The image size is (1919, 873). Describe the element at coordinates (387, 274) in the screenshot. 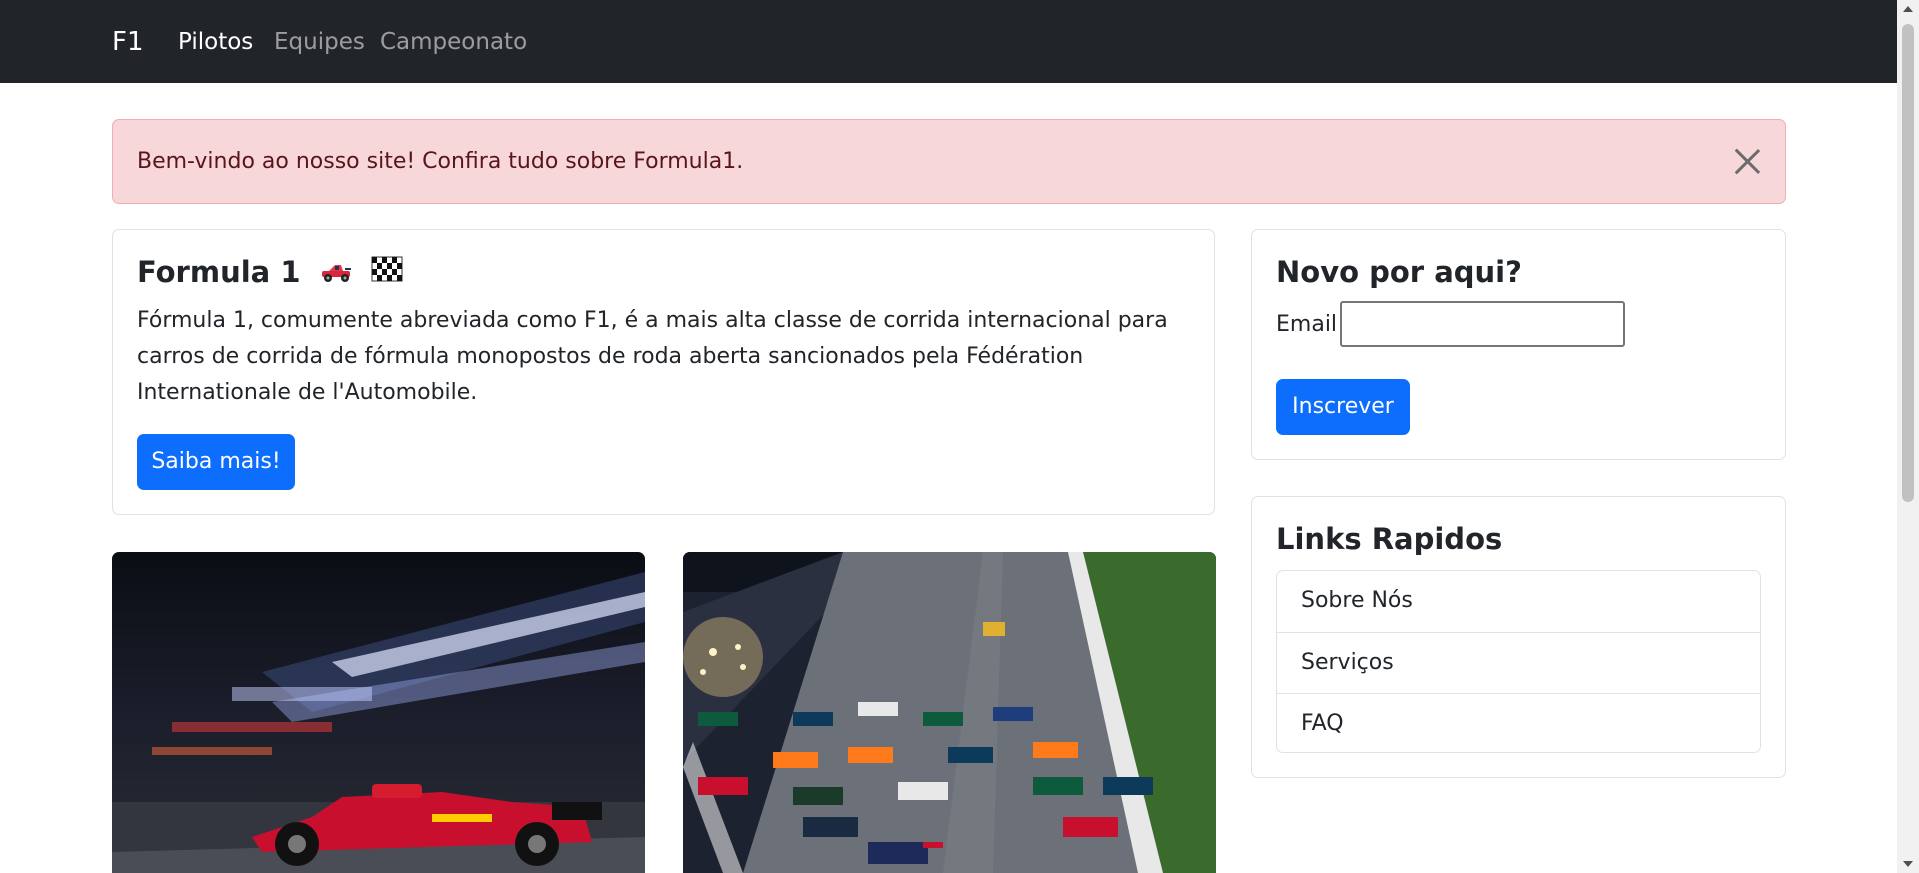

I see `checkered-flag-icon` at that location.